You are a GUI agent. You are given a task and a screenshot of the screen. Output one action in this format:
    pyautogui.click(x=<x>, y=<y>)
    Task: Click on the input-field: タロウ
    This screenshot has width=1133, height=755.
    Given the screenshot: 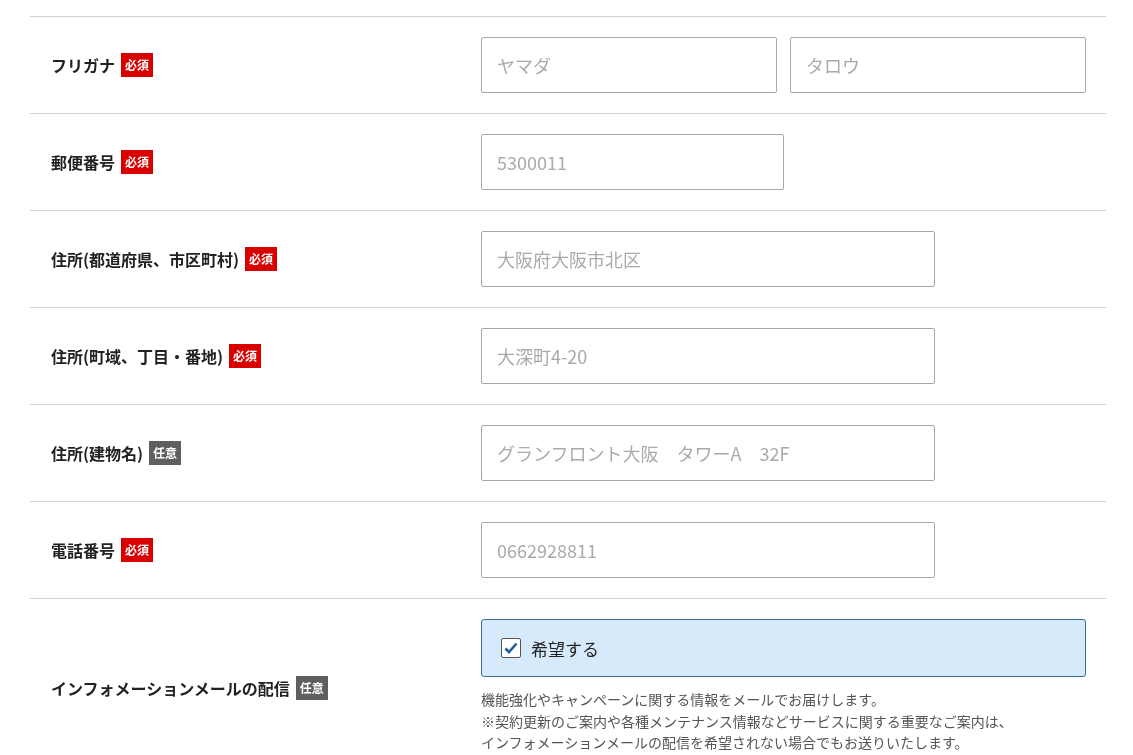 What is the action you would take?
    pyautogui.click(x=938, y=65)
    